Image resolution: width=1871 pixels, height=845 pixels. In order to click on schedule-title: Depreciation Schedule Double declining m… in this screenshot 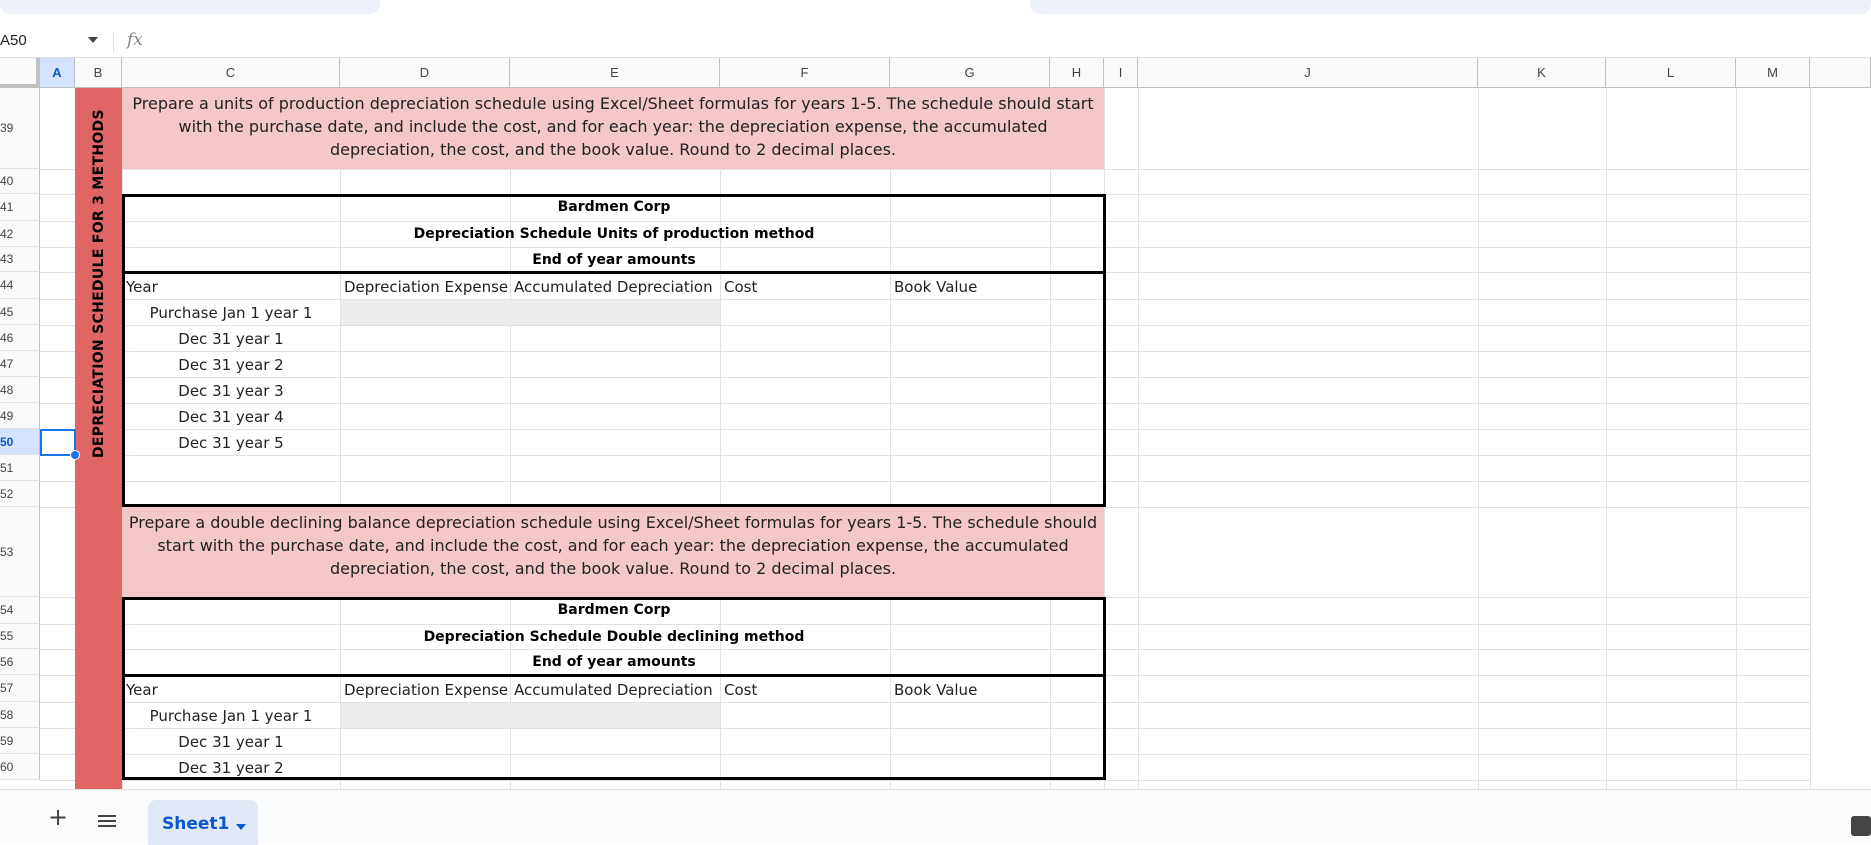, I will do `click(614, 637)`.